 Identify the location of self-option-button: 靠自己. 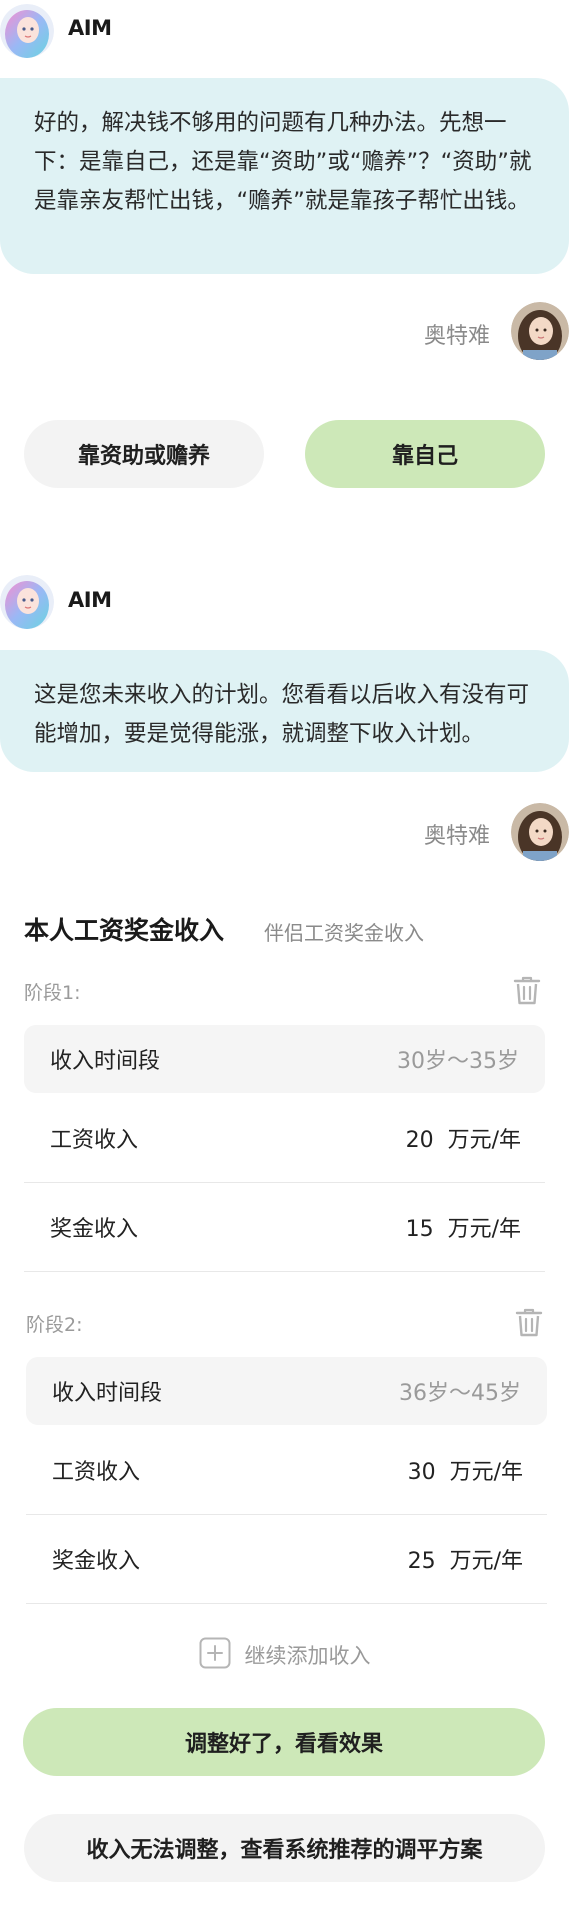
(425, 454).